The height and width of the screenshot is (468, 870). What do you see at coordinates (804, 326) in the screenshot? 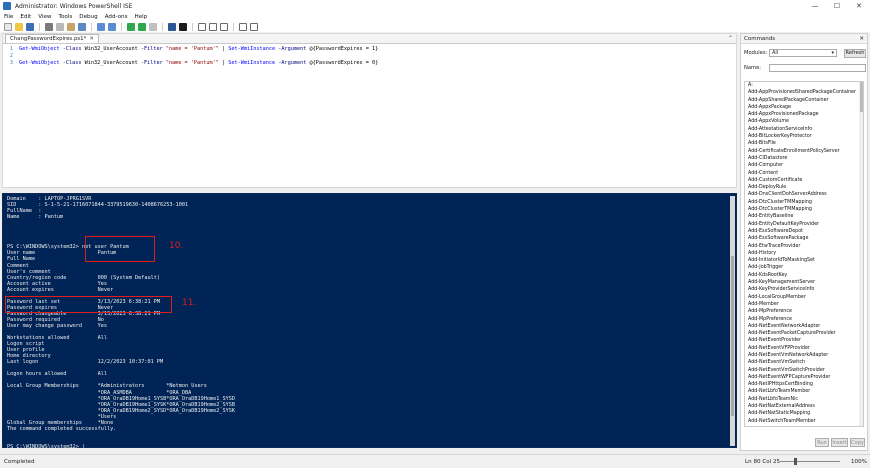
I see `command-list-item: Add-NetEventNetworkAdapter` at bounding box center [804, 326].